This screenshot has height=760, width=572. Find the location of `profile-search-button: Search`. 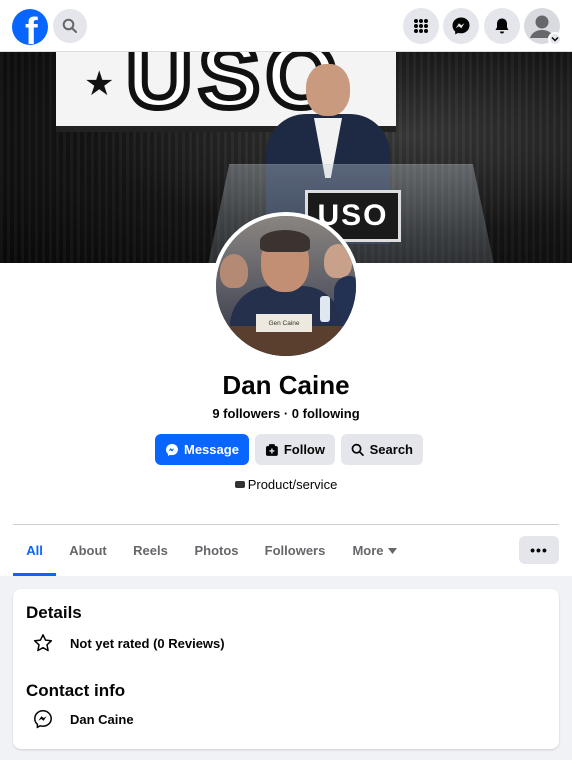

profile-search-button: Search is located at coordinates (382, 449).